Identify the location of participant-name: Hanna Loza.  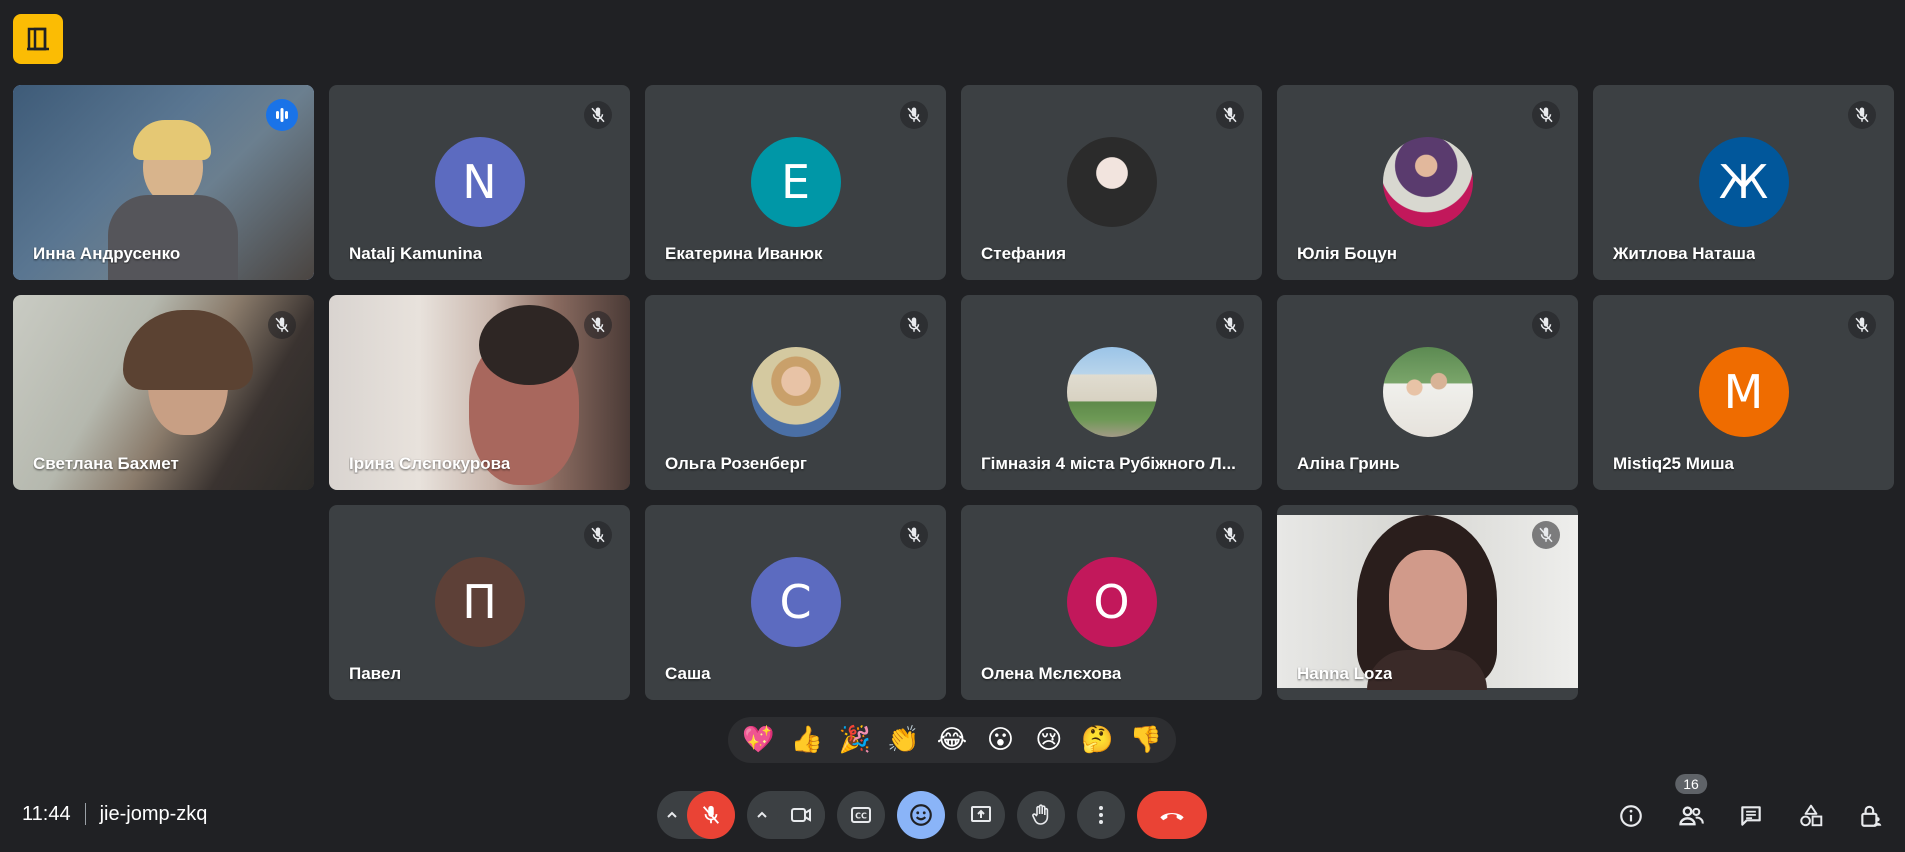
(1345, 673).